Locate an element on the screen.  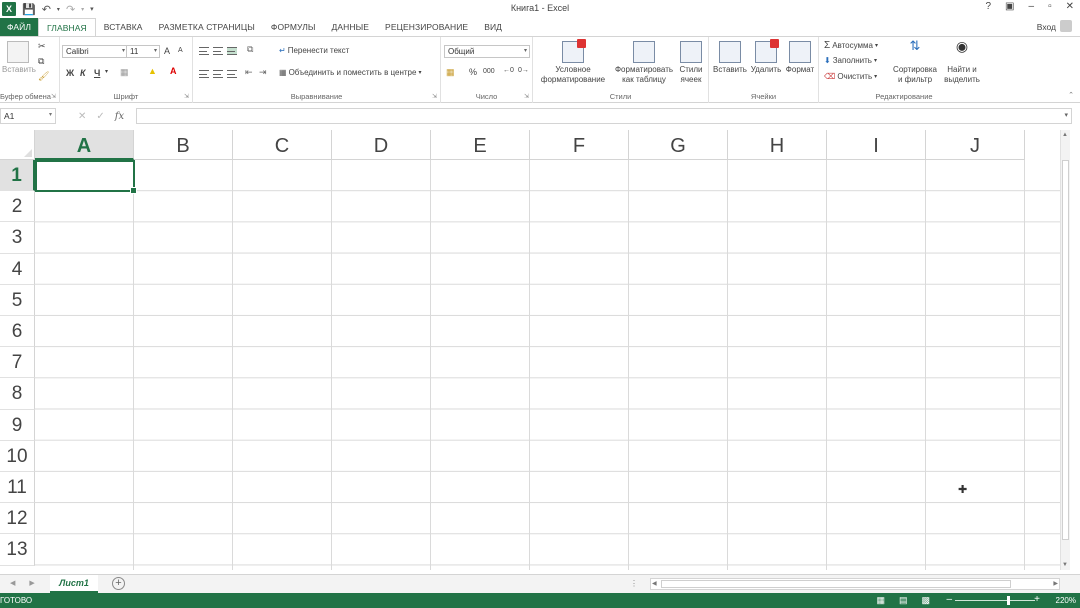
scroll-left-icon: ◀ is located at coordinates (654, 583).